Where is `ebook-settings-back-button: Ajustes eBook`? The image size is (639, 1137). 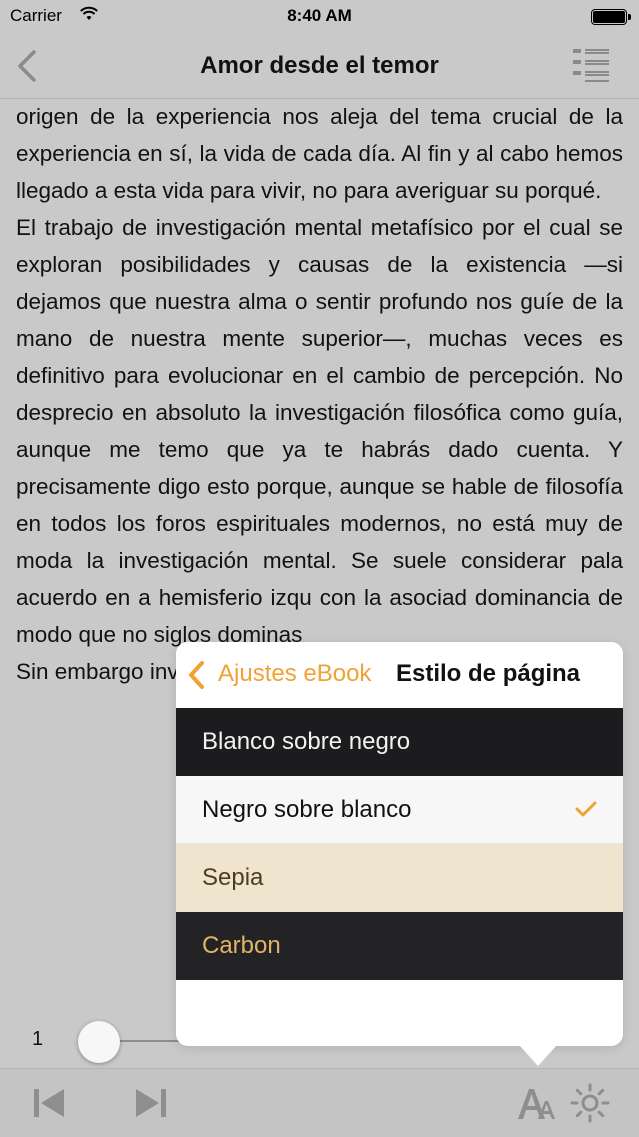
ebook-settings-back-button: Ajustes eBook is located at coordinates (294, 674).